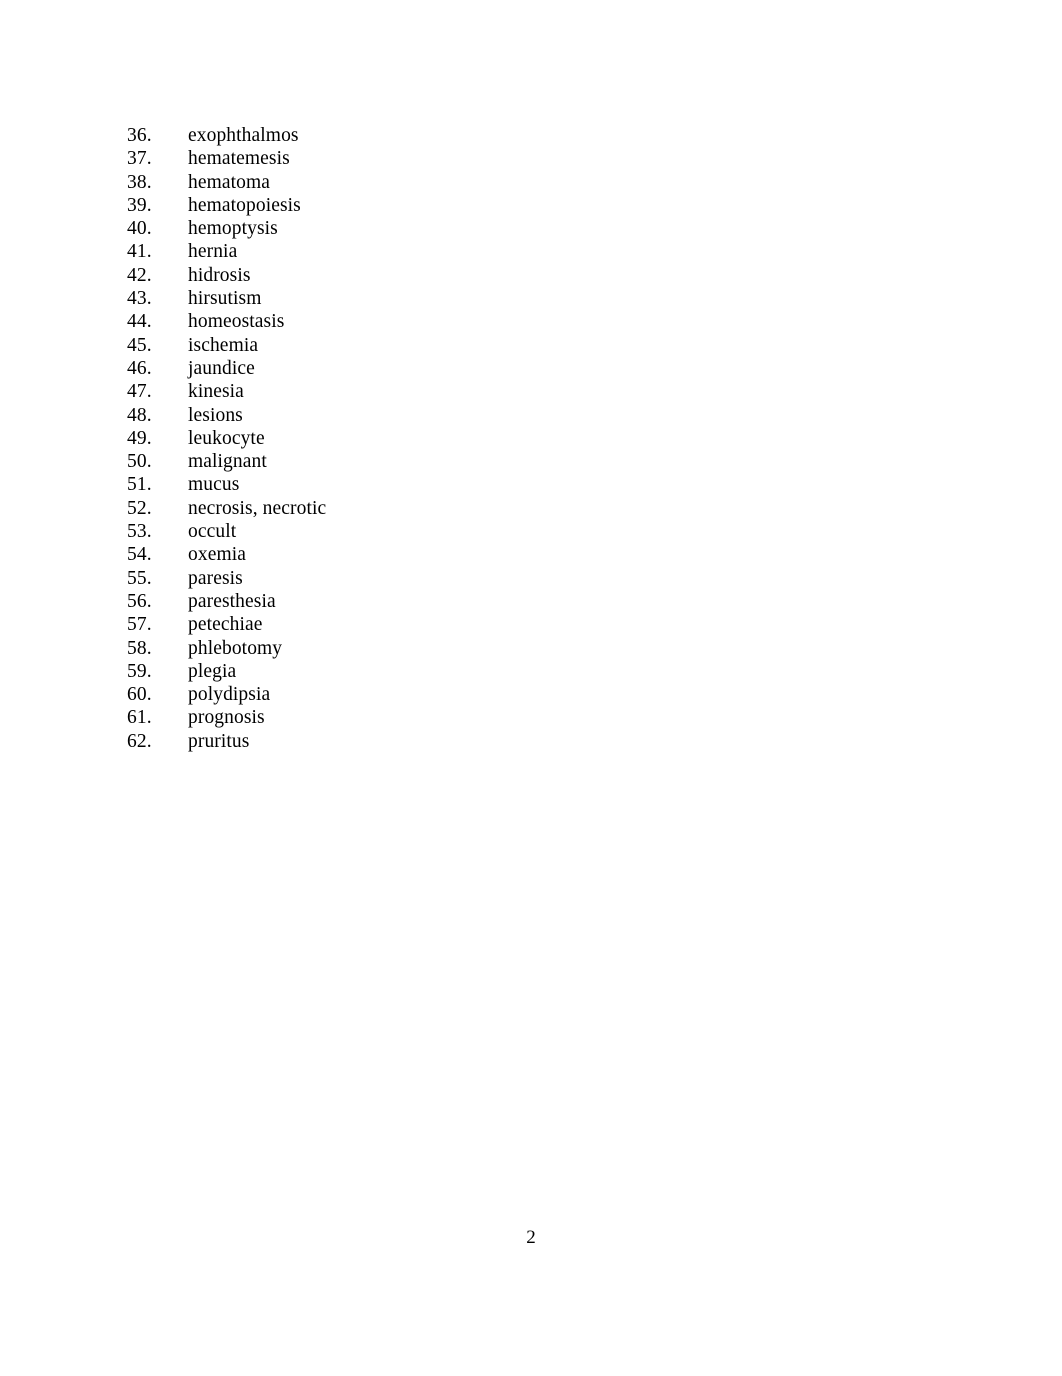 The height and width of the screenshot is (1376, 1062). I want to click on list-item: 51. mucus, so click(537, 484).